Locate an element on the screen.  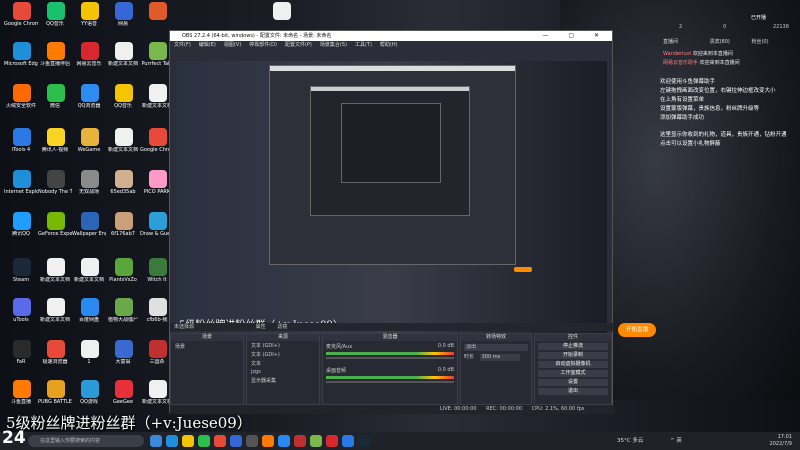
control-button: 启动虚拟摄像机 is located at coordinates (573, 364).